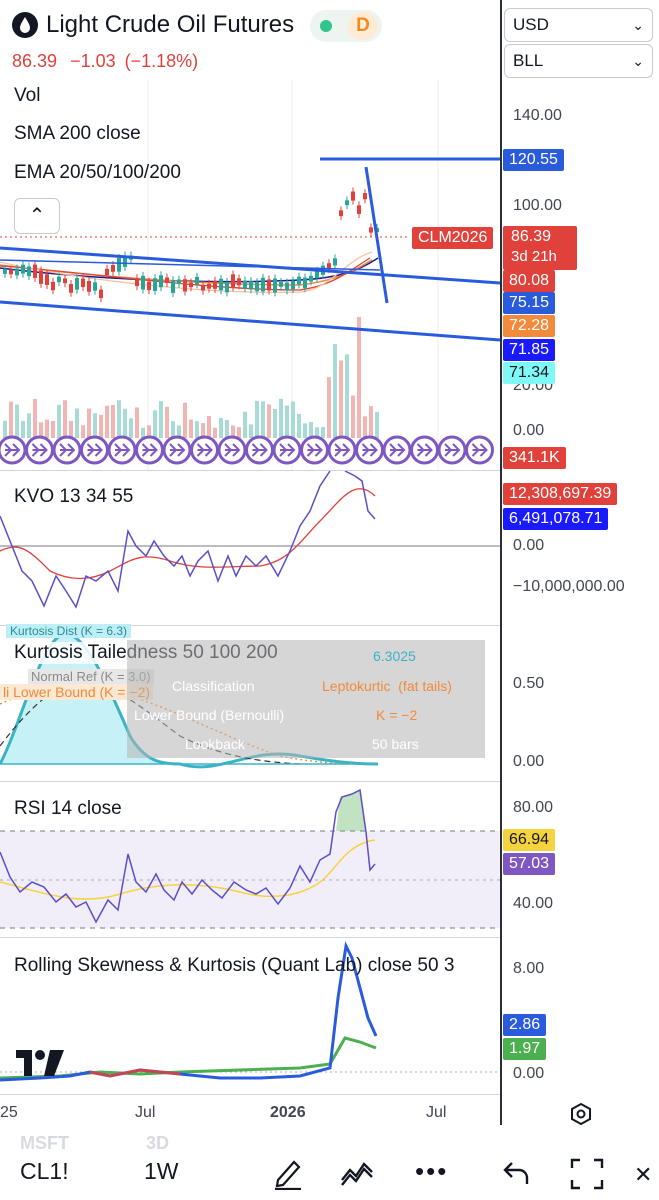 The width and height of the screenshot is (659, 1200). Describe the element at coordinates (357, 1176) in the screenshot. I see `indicators-icon` at that location.